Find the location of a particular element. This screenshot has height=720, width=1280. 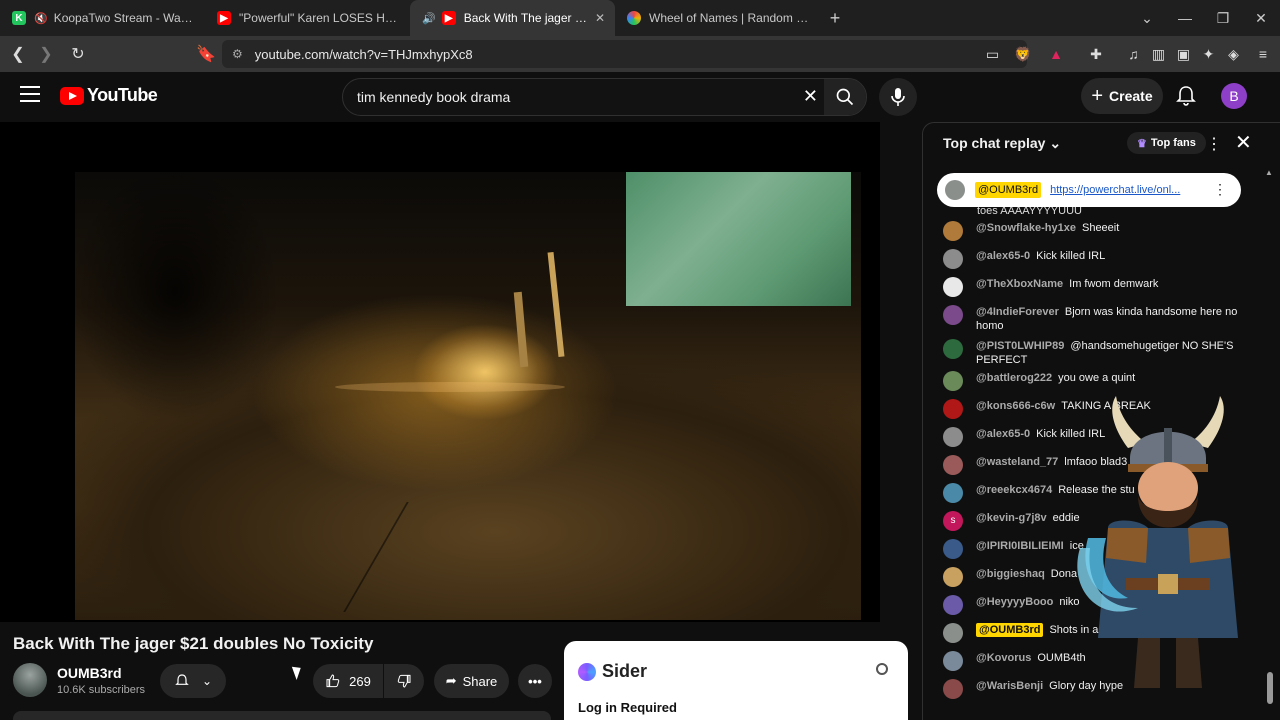

dislike-button is located at coordinates (404, 681).